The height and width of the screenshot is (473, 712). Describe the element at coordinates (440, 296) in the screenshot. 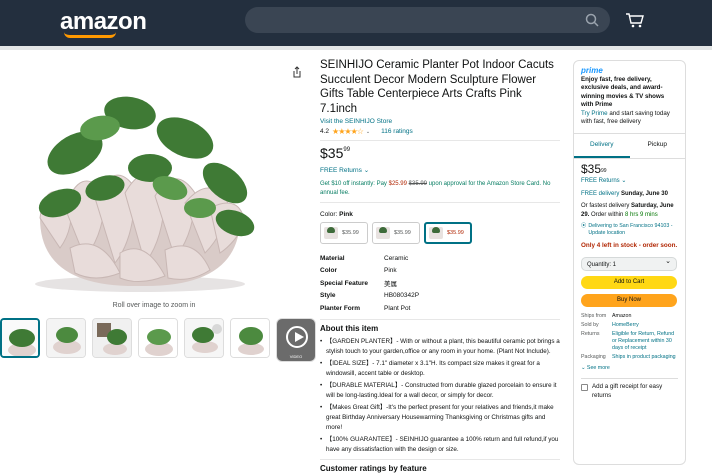

I see `spec-row: Style HB080342P` at that location.